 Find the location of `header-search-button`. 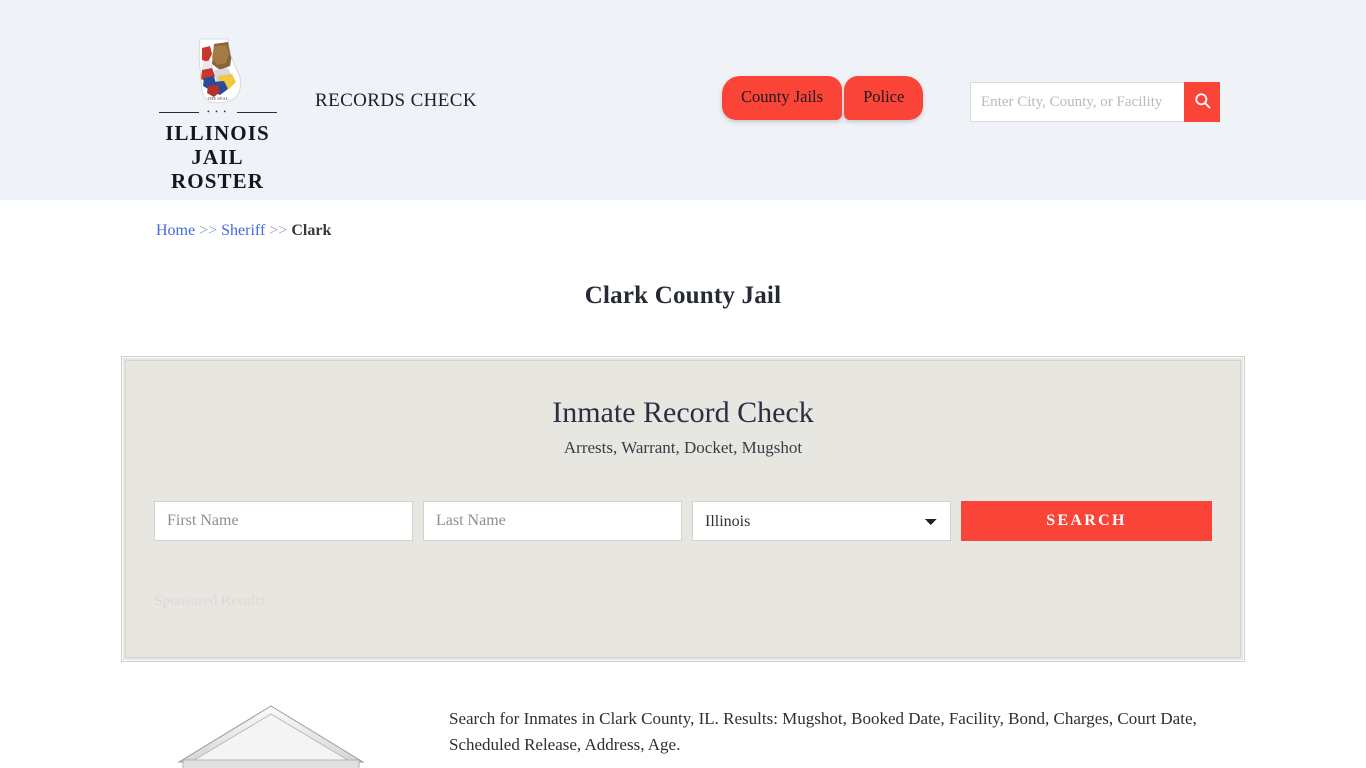

header-search-button is located at coordinates (1202, 102).